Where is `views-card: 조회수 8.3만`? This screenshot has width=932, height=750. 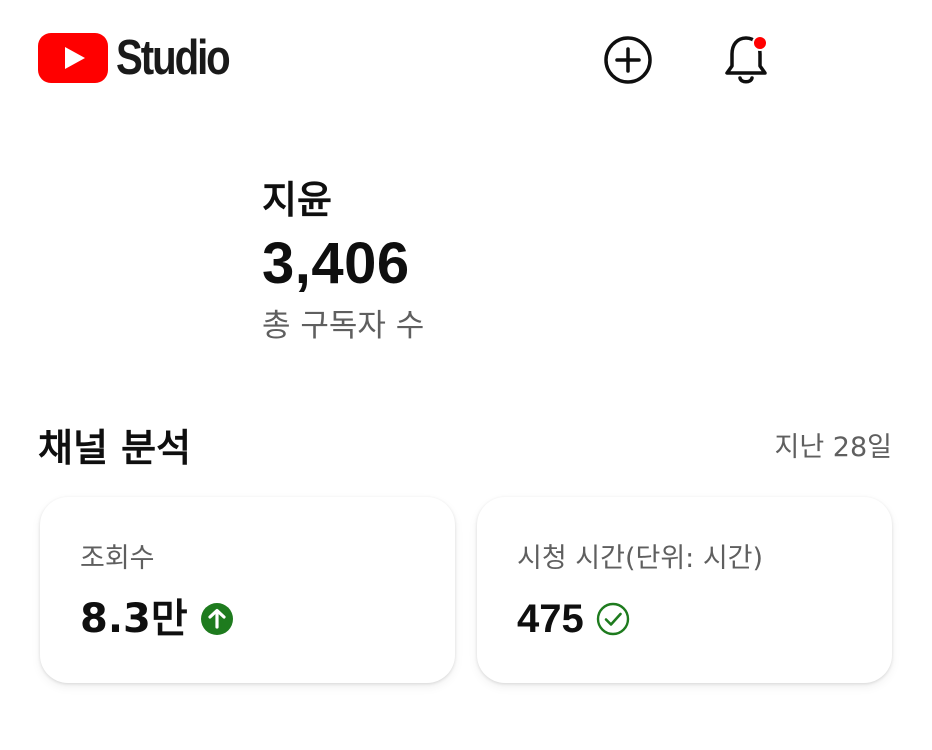 views-card: 조회수 8.3만 is located at coordinates (247, 590).